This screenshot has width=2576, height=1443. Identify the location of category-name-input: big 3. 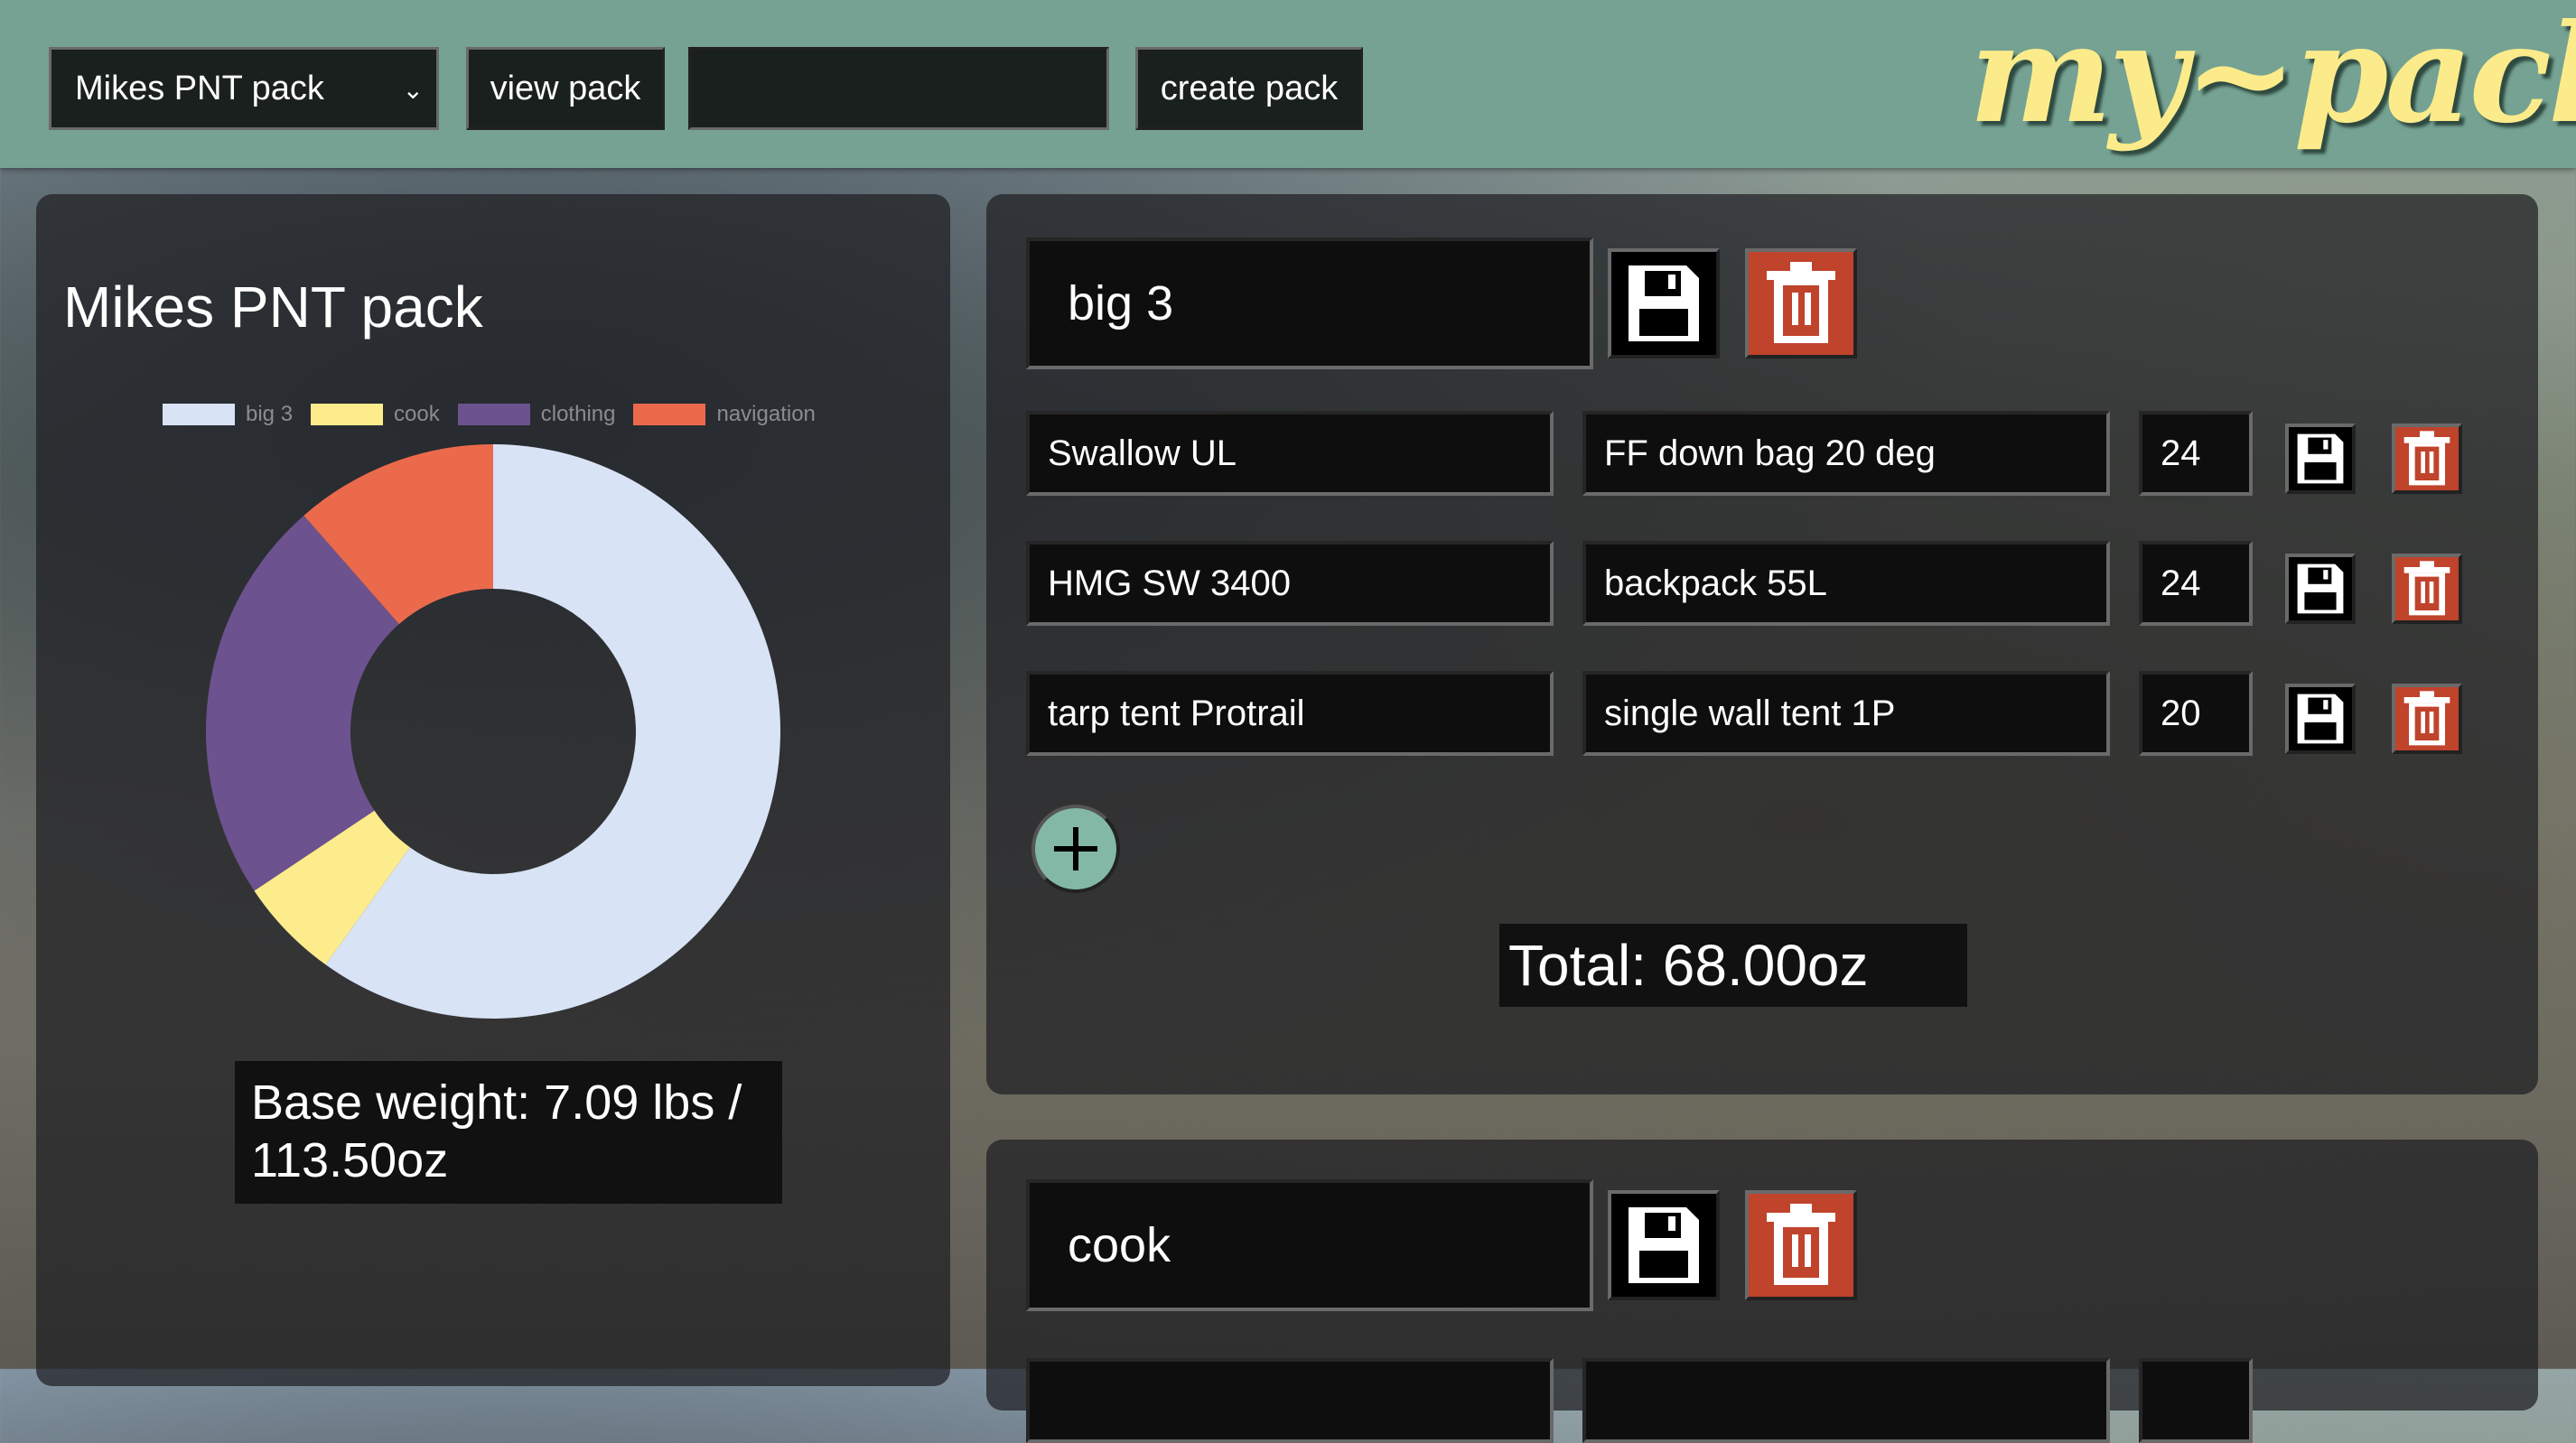
(1309, 303).